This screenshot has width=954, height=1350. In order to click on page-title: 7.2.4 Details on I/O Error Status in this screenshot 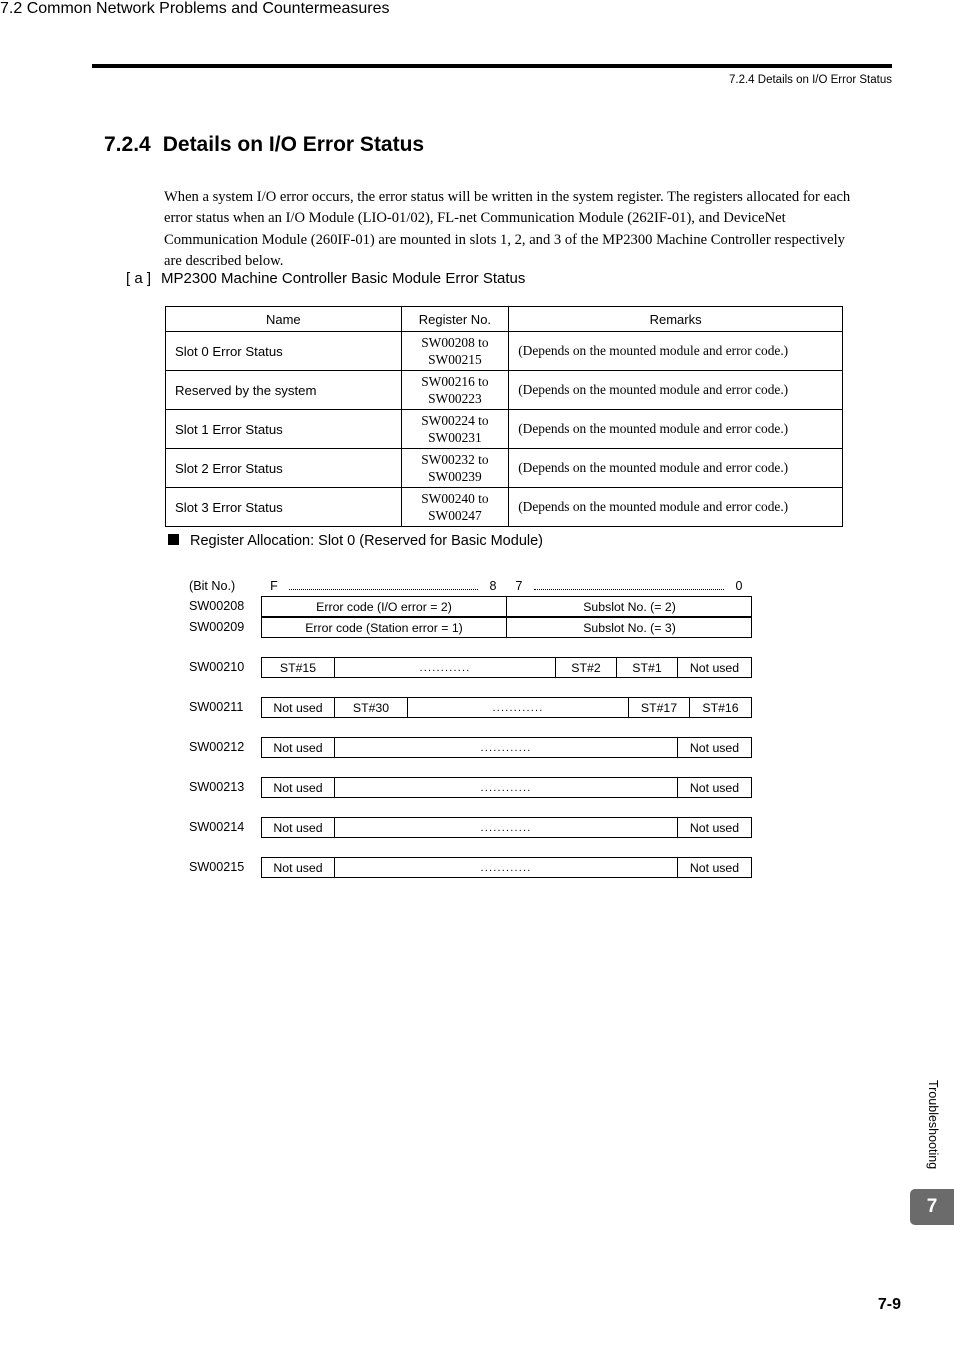, I will do `click(264, 145)`.